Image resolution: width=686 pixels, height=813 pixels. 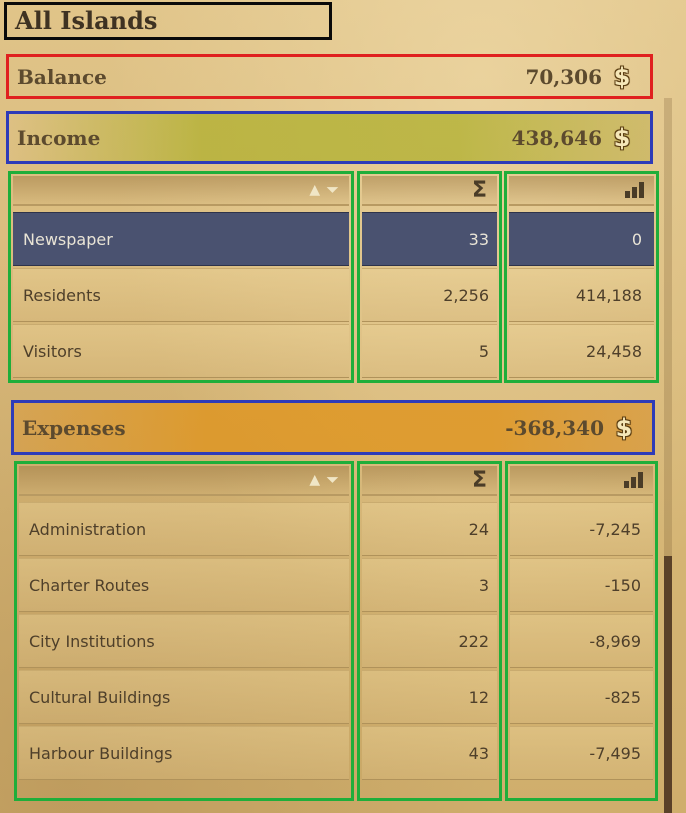 I want to click on row-name: Newspaper, so click(x=68, y=239).